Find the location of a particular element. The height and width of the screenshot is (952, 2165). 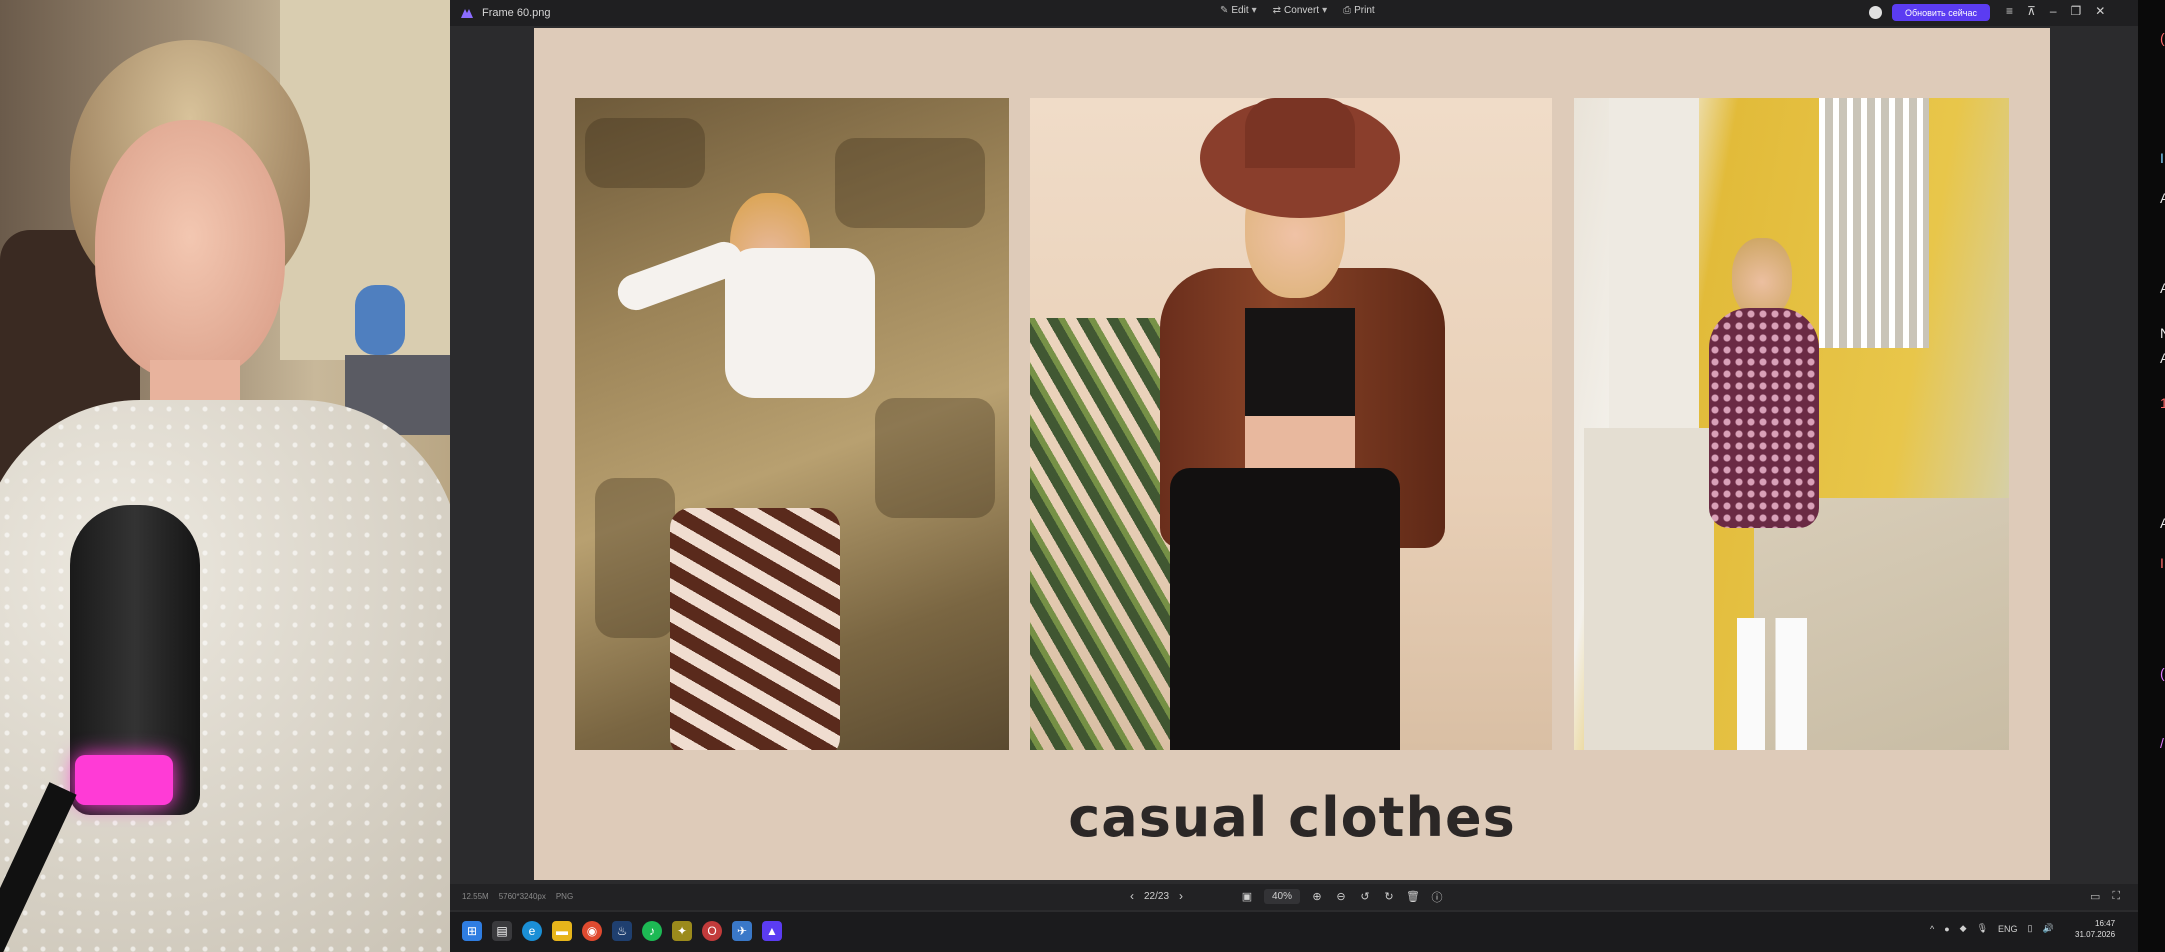

zoom-in-icon: ⊕ is located at coordinates (1317, 897).